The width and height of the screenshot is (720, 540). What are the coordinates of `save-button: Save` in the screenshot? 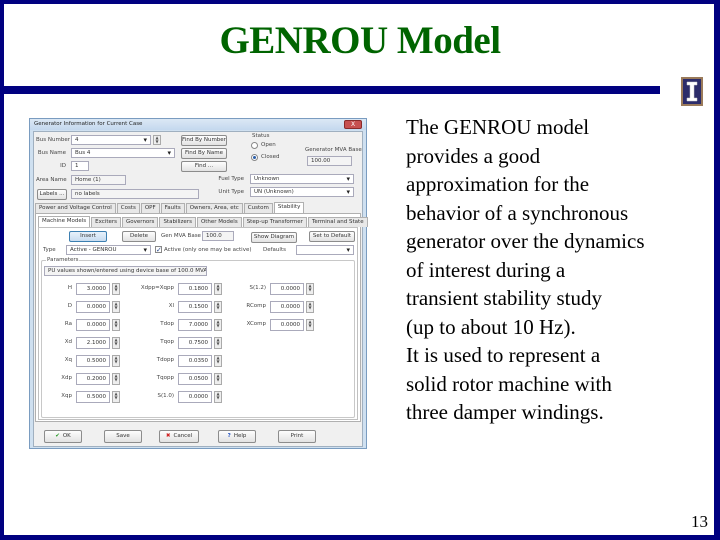 It's located at (123, 436).